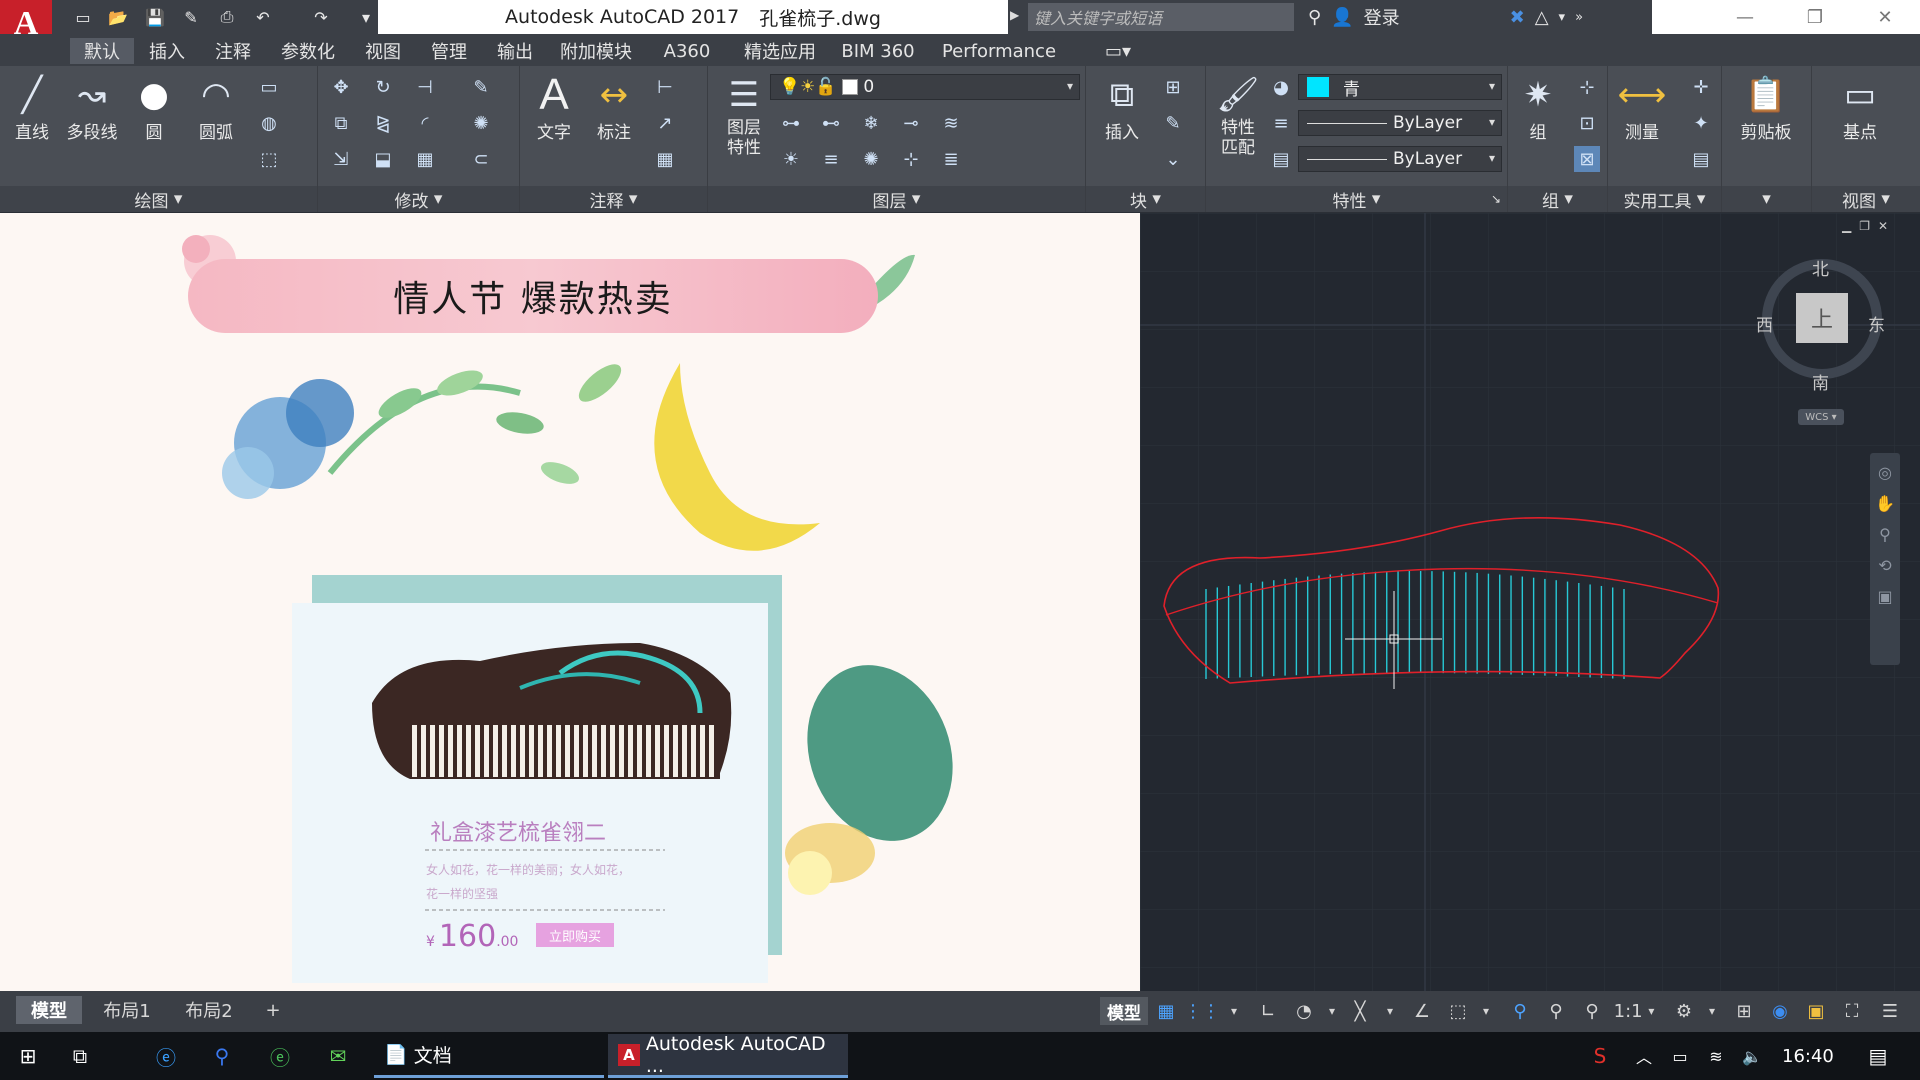 Image resolution: width=1920 pixels, height=1080 pixels. Describe the element at coordinates (951, 123) in the screenshot. I see `layer-match-icon: ≋` at that location.